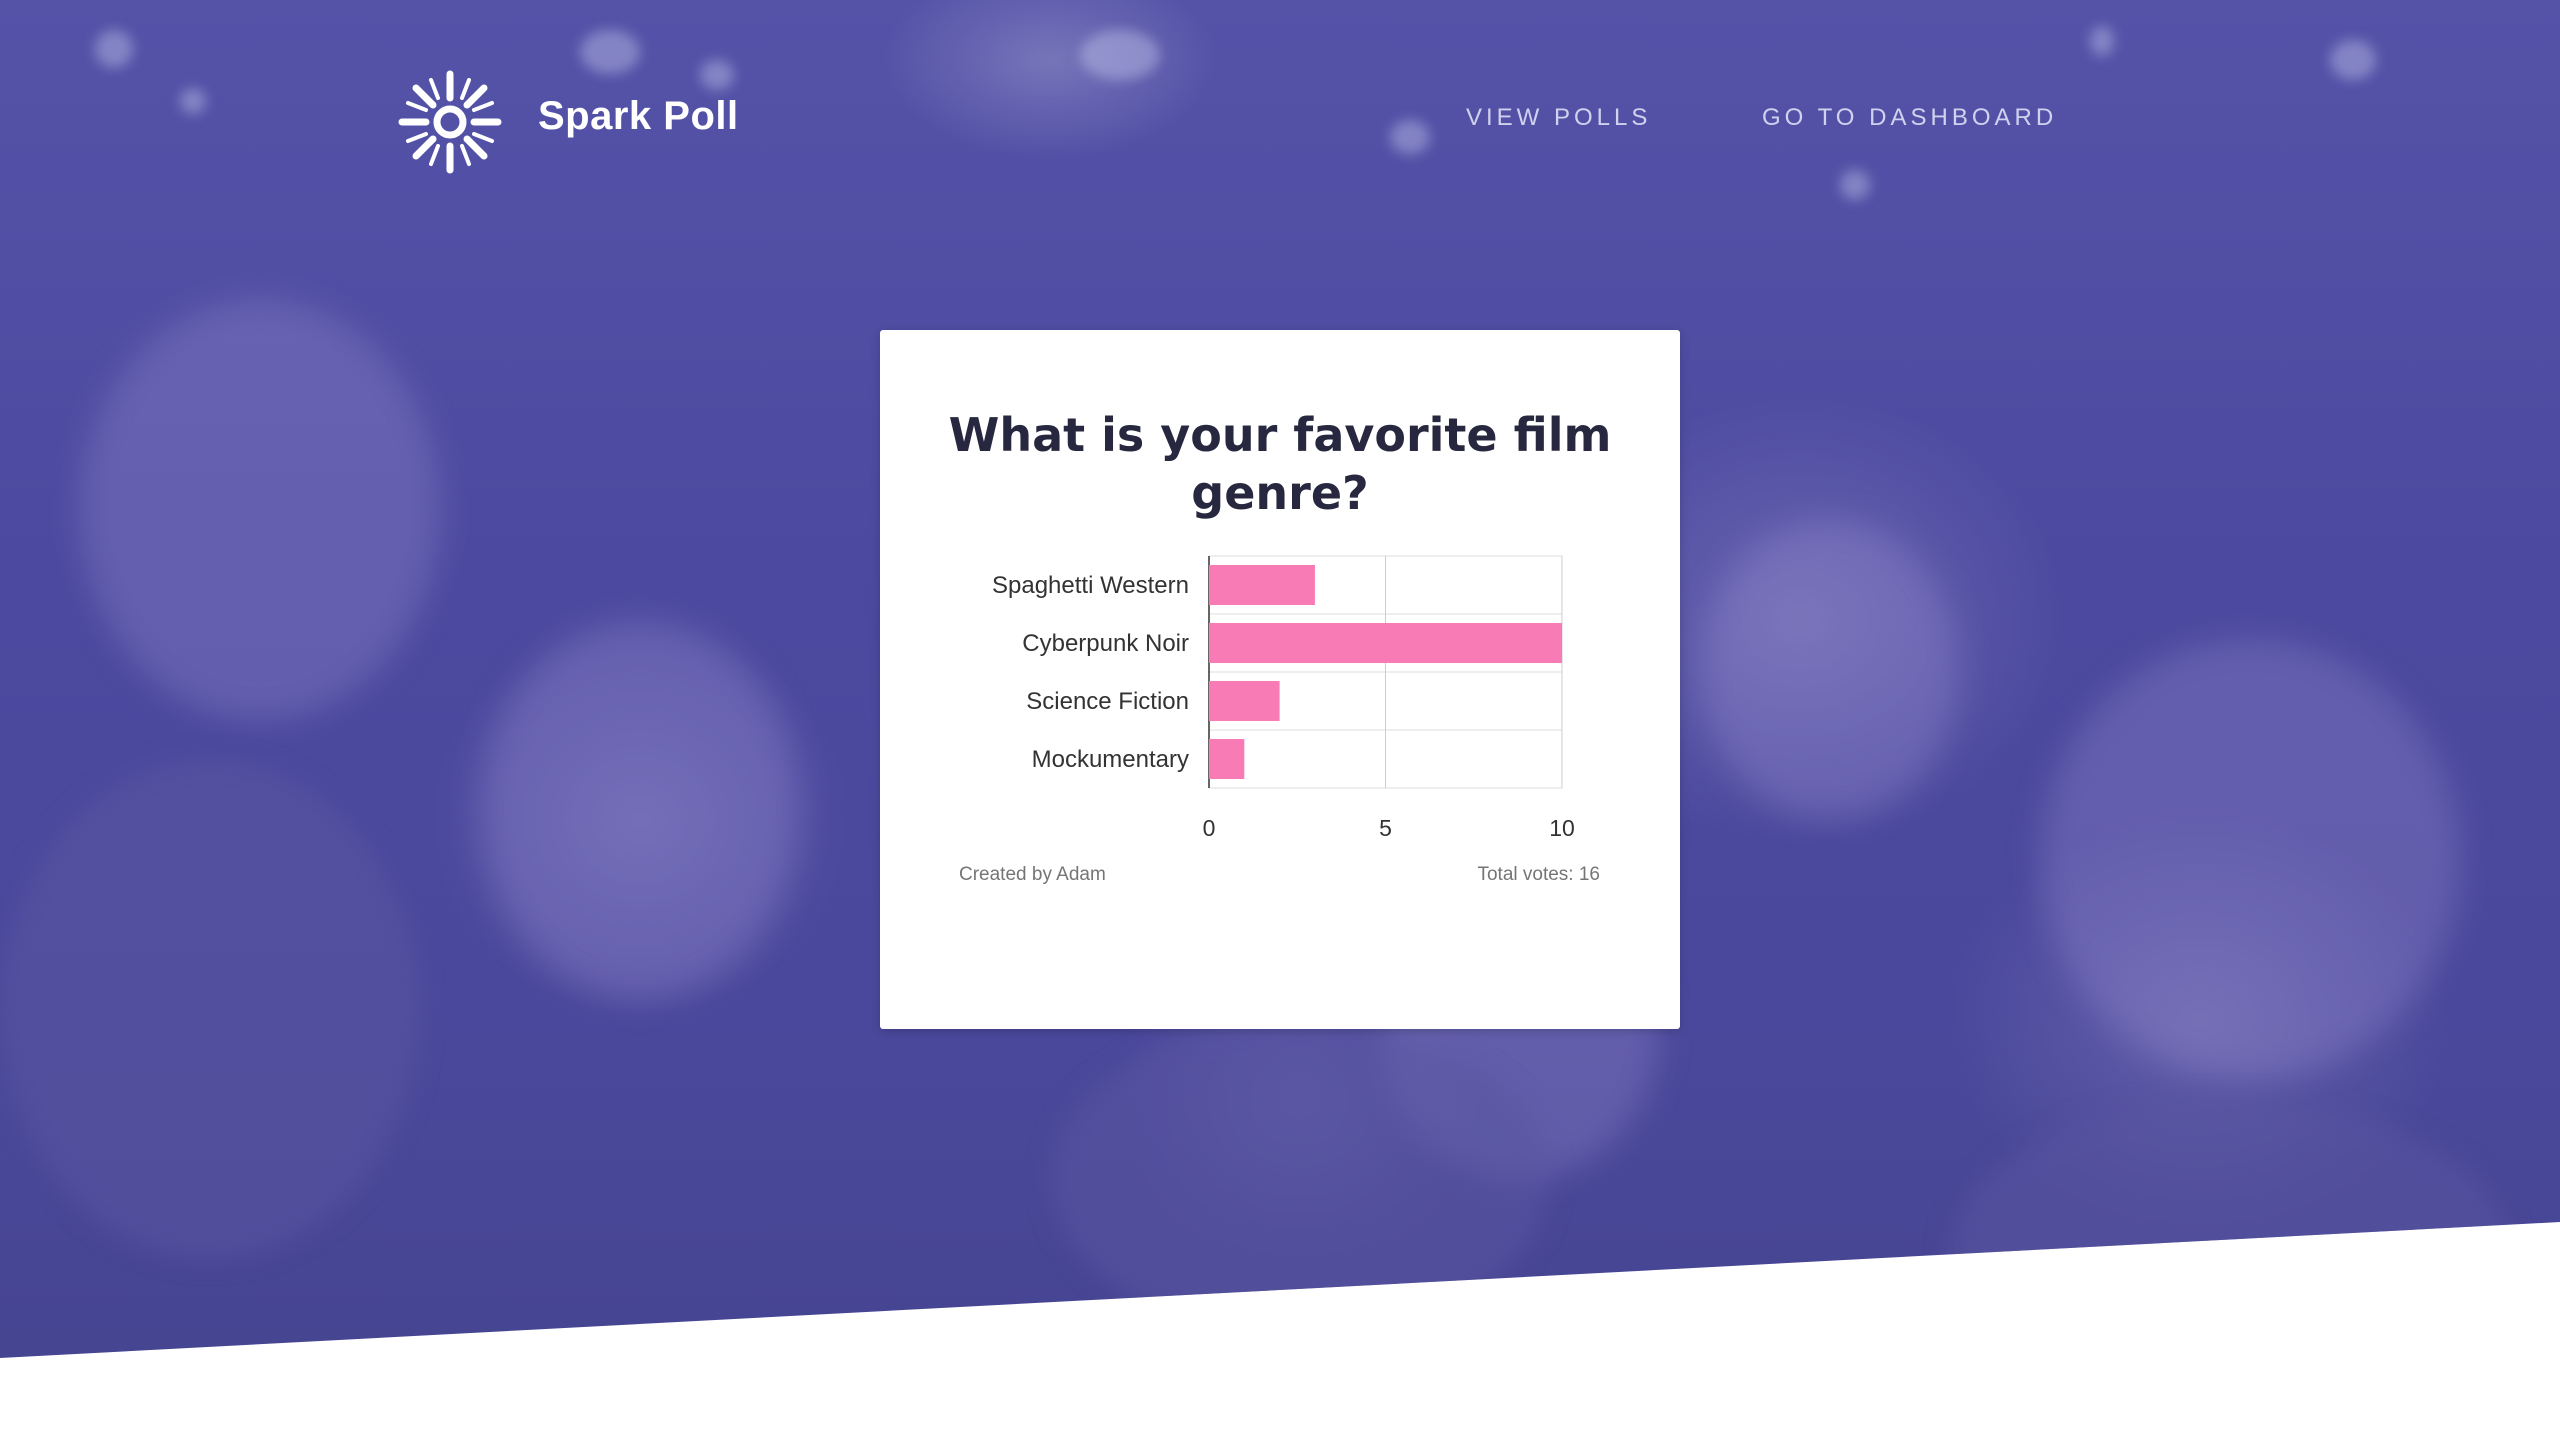 This screenshot has width=2560, height=1444. Describe the element at coordinates (1107, 701) in the screenshot. I see `category-label: Science Fiction` at that location.